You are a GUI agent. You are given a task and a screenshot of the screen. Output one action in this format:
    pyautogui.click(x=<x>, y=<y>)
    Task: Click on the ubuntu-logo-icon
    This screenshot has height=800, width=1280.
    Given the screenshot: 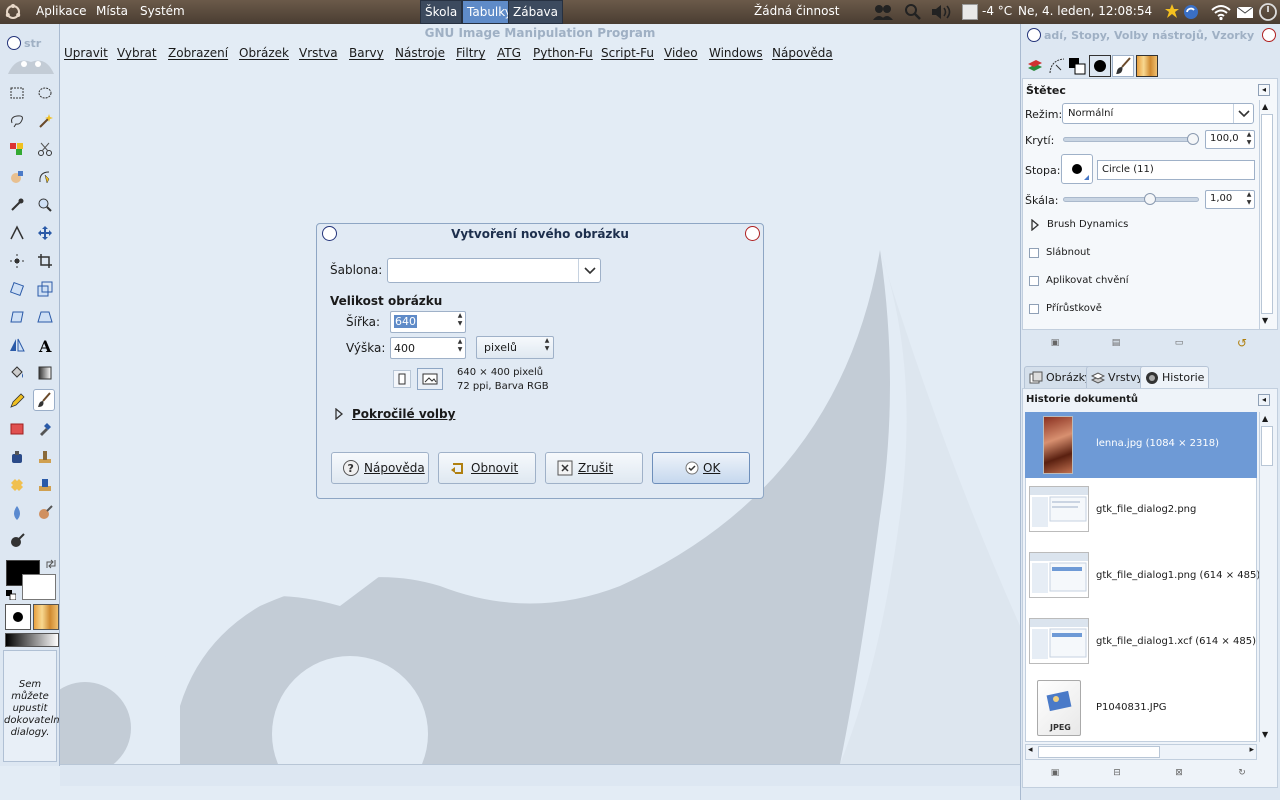 What is the action you would take?
    pyautogui.click(x=13, y=13)
    